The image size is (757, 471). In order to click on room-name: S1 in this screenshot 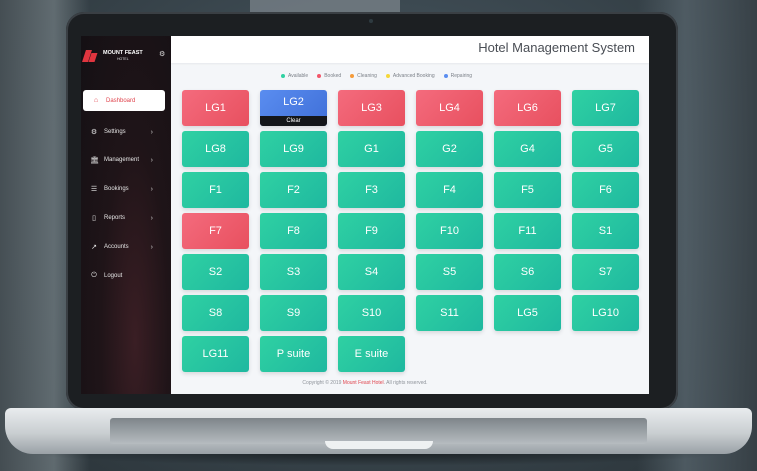, I will do `click(605, 231)`.